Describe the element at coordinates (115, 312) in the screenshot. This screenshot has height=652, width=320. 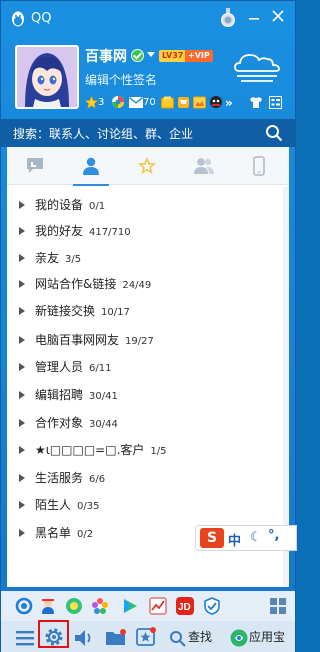
I see `group-count: 10/17` at that location.